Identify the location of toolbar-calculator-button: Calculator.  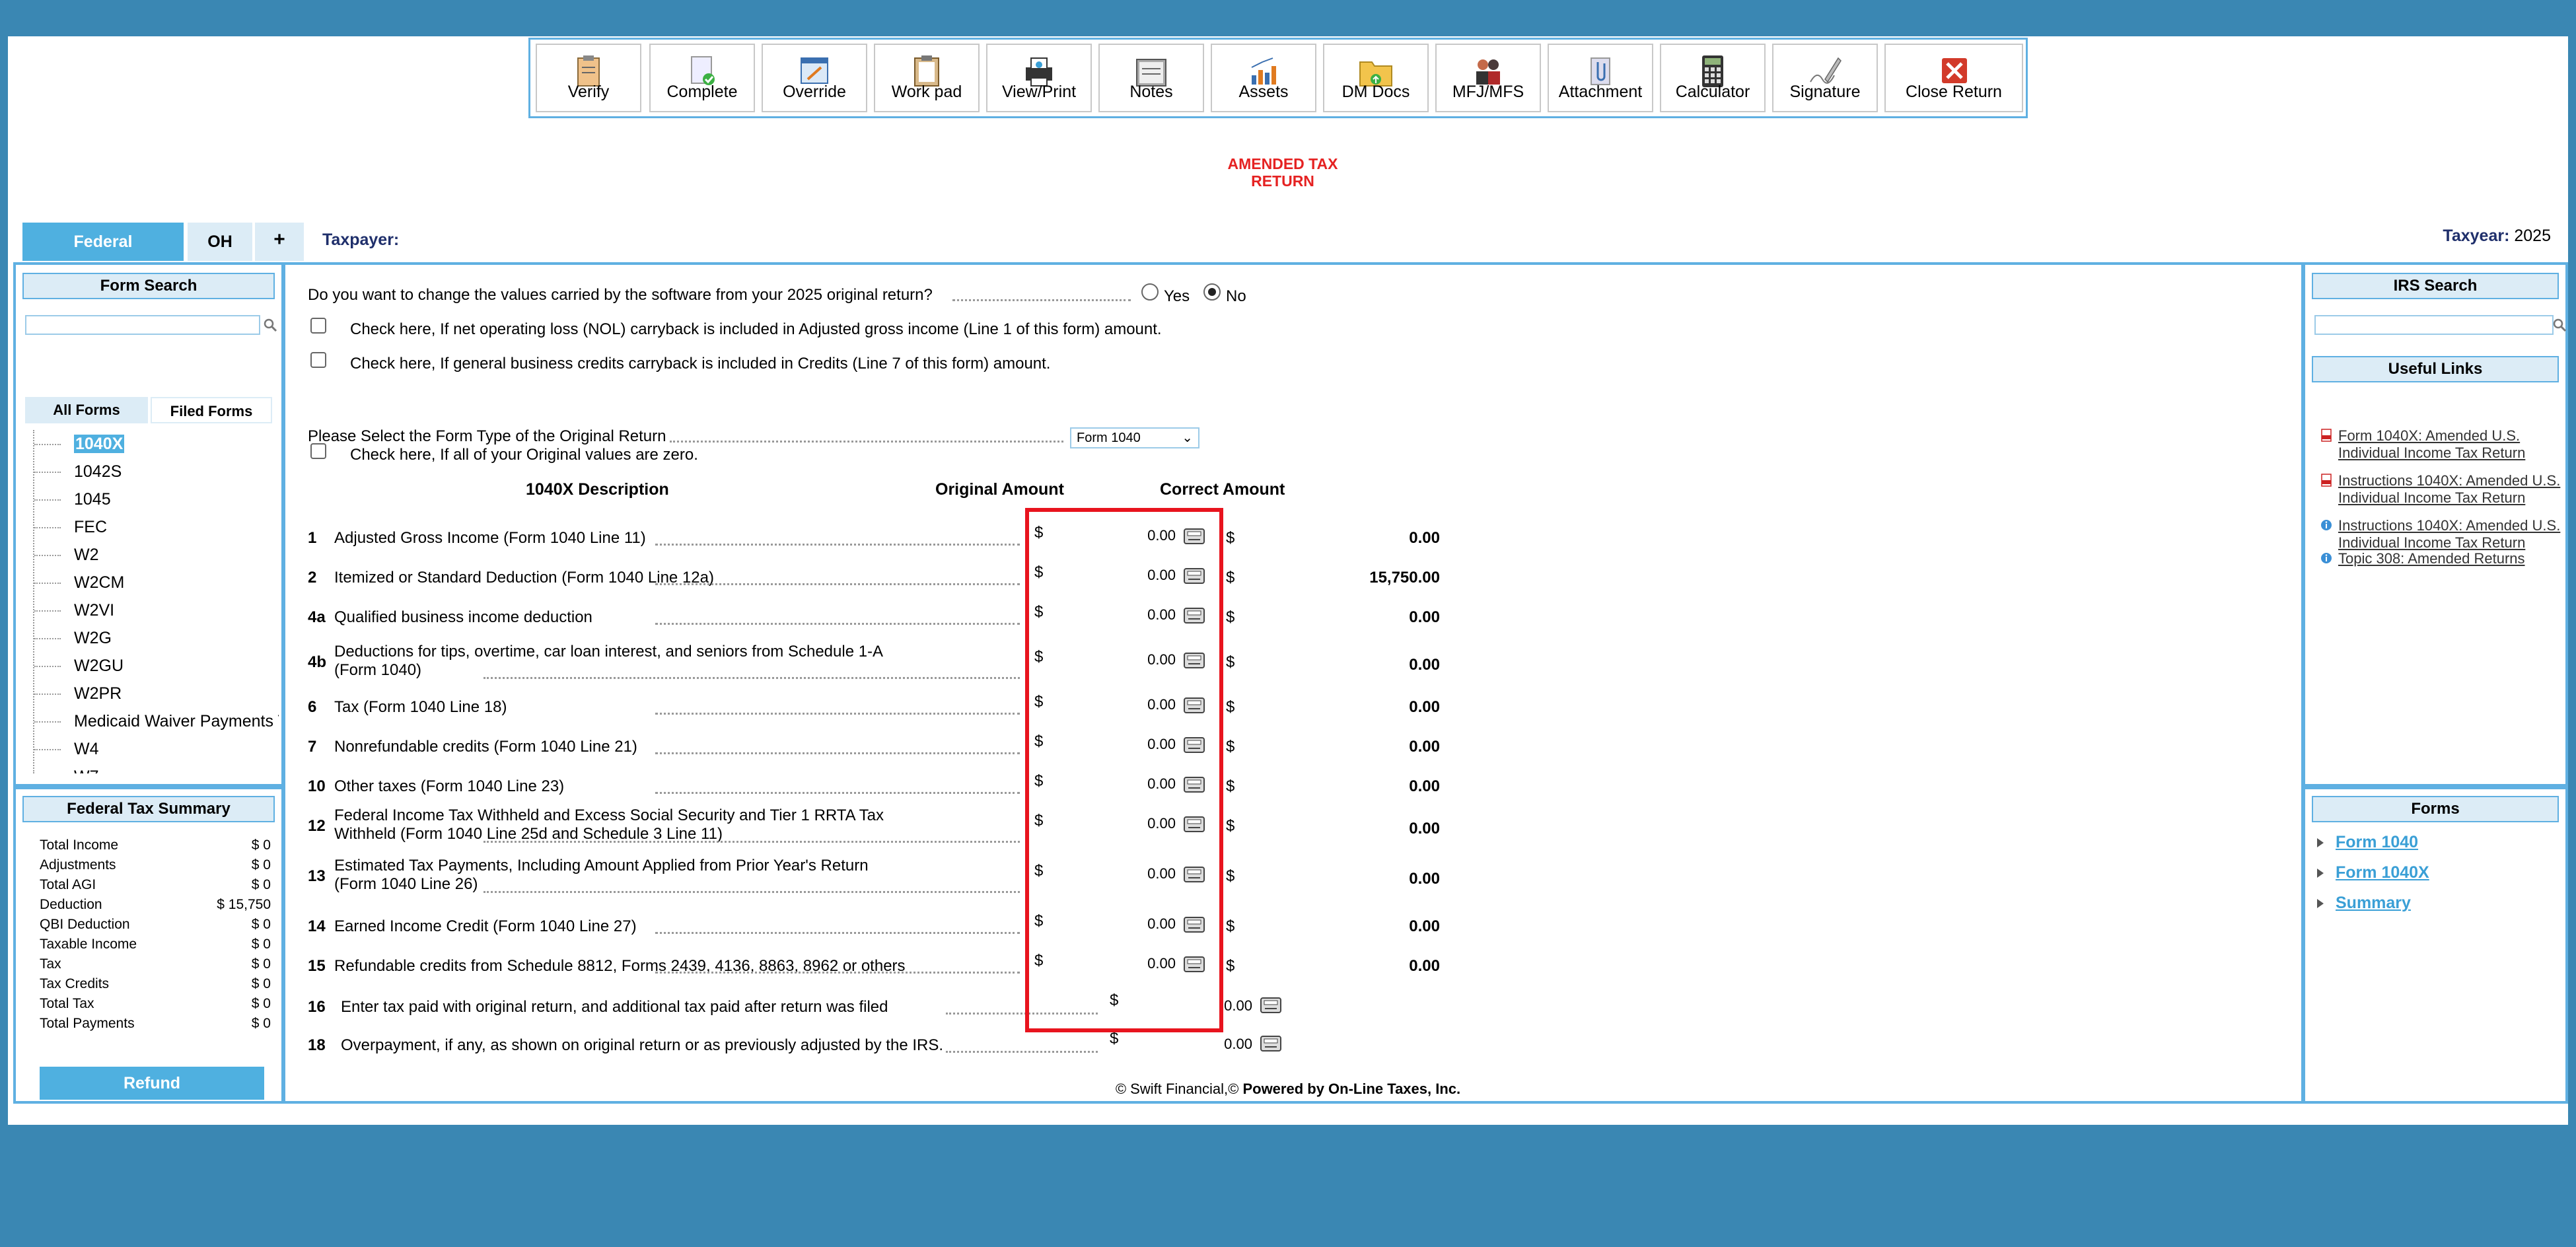
(1713, 78).